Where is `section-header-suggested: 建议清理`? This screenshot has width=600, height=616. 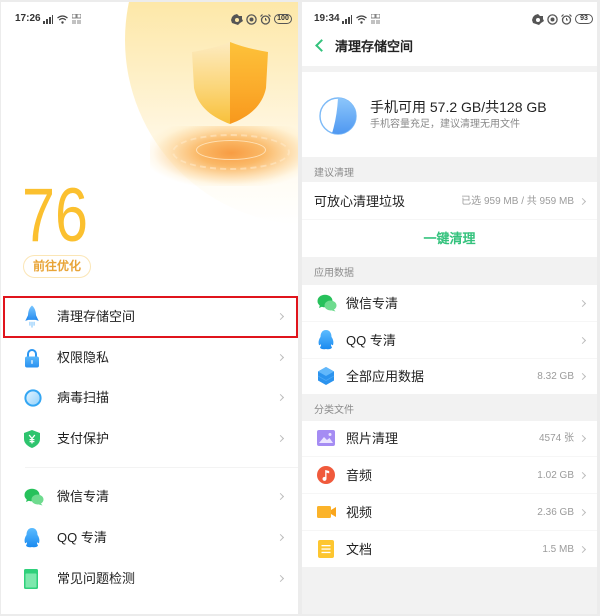 section-header-suggested: 建议清理 is located at coordinates (449, 169).